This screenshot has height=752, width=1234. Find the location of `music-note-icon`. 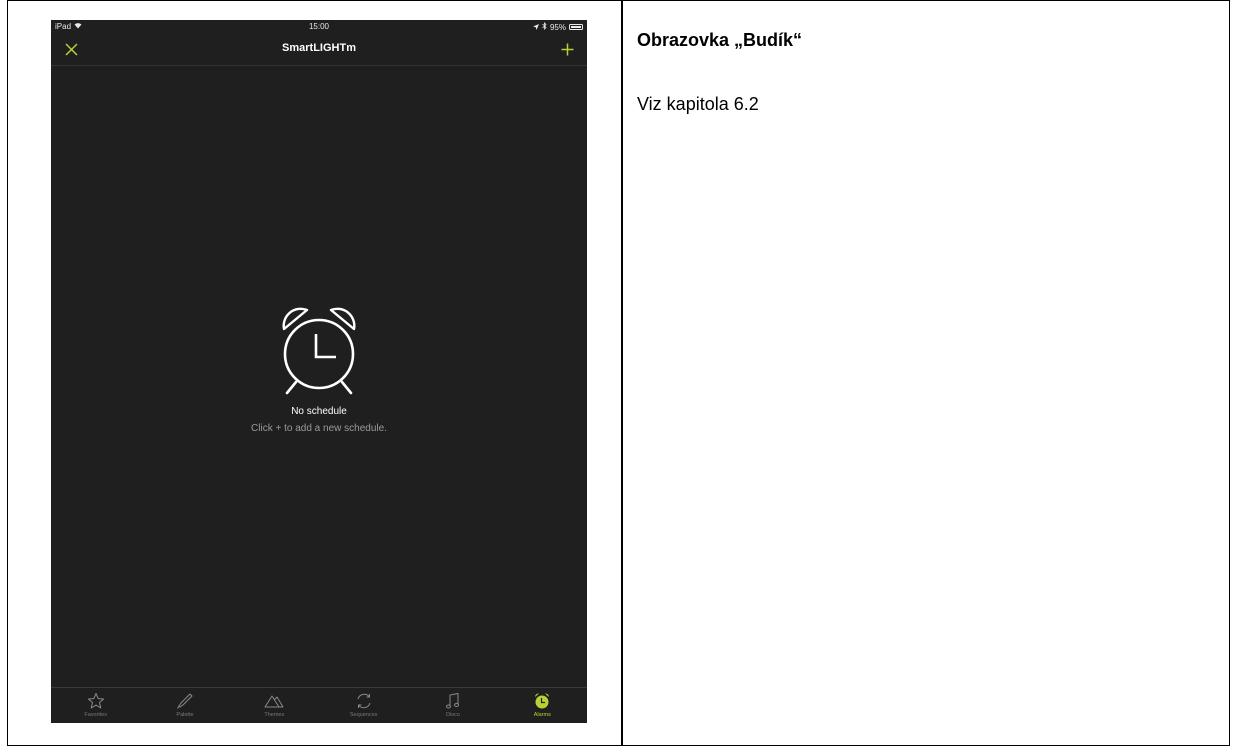

music-note-icon is located at coordinates (452, 700).